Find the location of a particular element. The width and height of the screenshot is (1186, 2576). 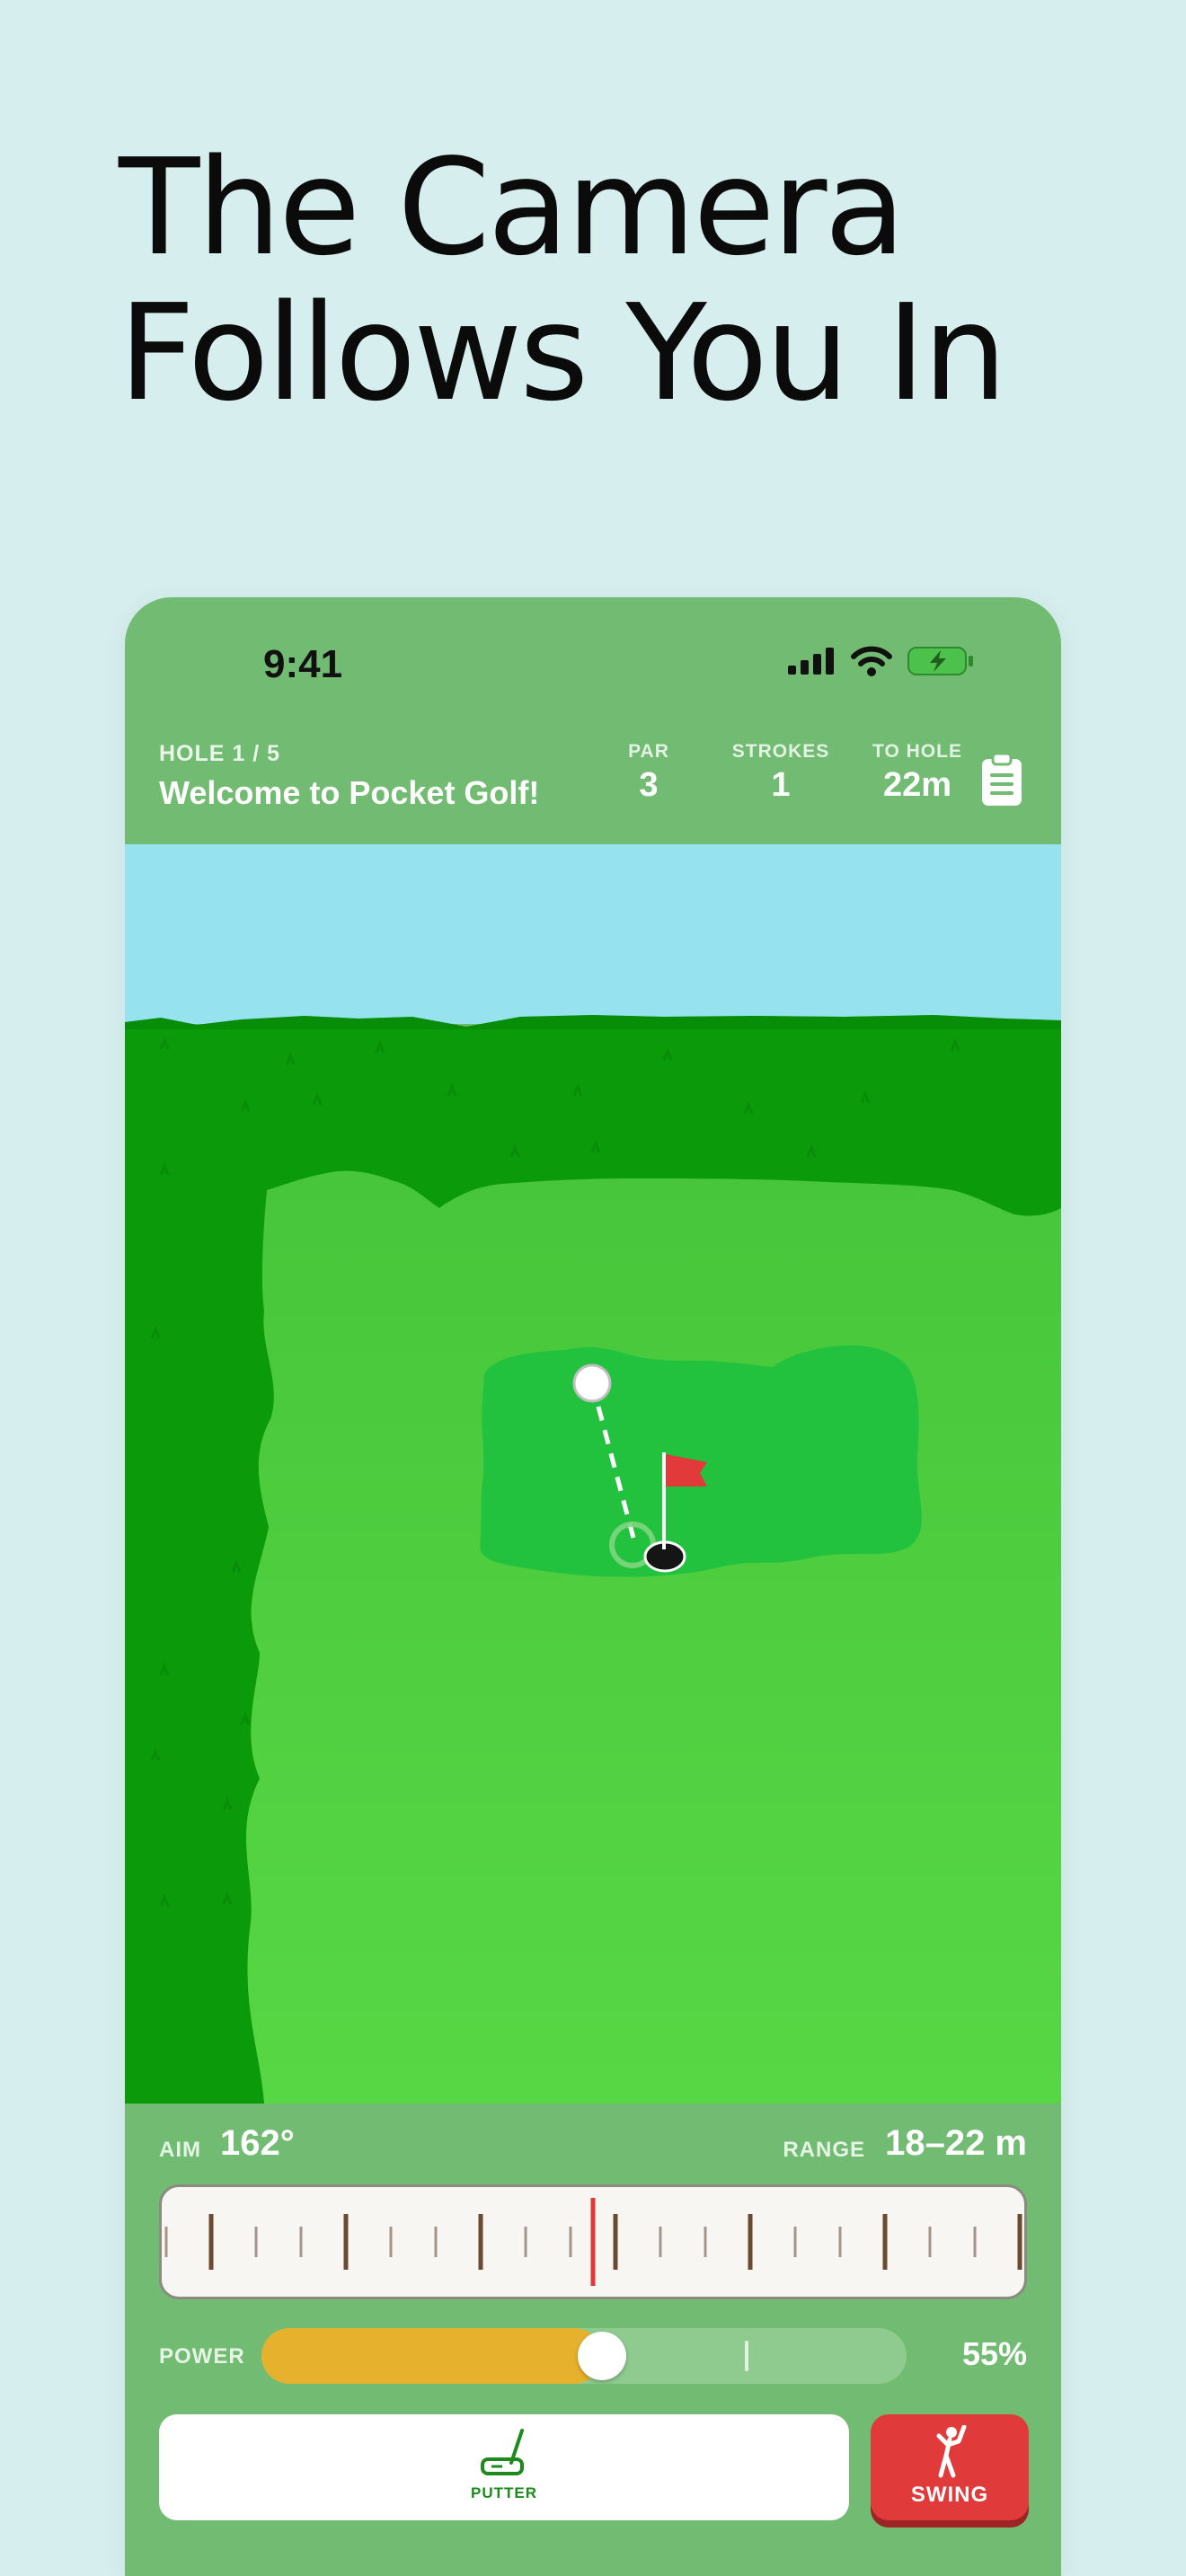

sky is located at coordinates (593, 934).